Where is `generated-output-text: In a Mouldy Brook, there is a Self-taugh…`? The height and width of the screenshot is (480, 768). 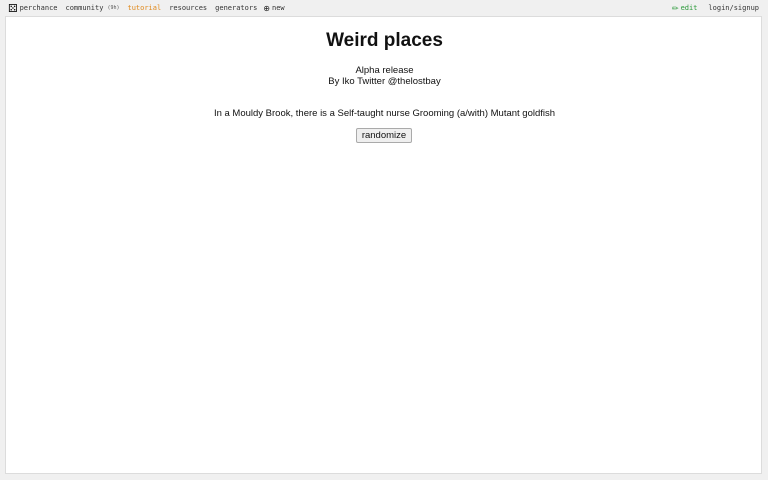 generated-output-text: In a Mouldy Brook, there is a Self-taugh… is located at coordinates (384, 113).